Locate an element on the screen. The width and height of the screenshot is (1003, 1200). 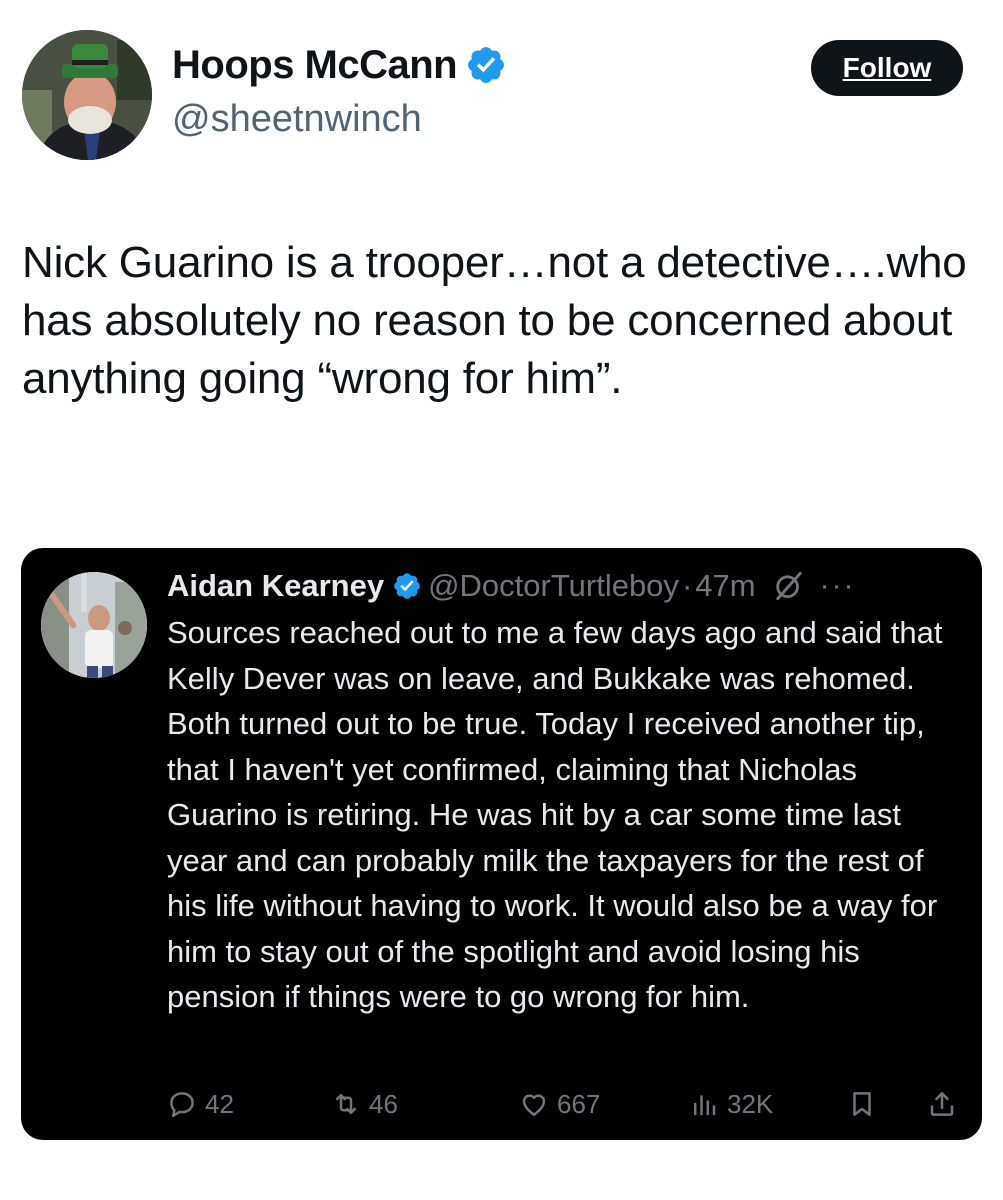
quoted-author-avatar is located at coordinates (94, 625).